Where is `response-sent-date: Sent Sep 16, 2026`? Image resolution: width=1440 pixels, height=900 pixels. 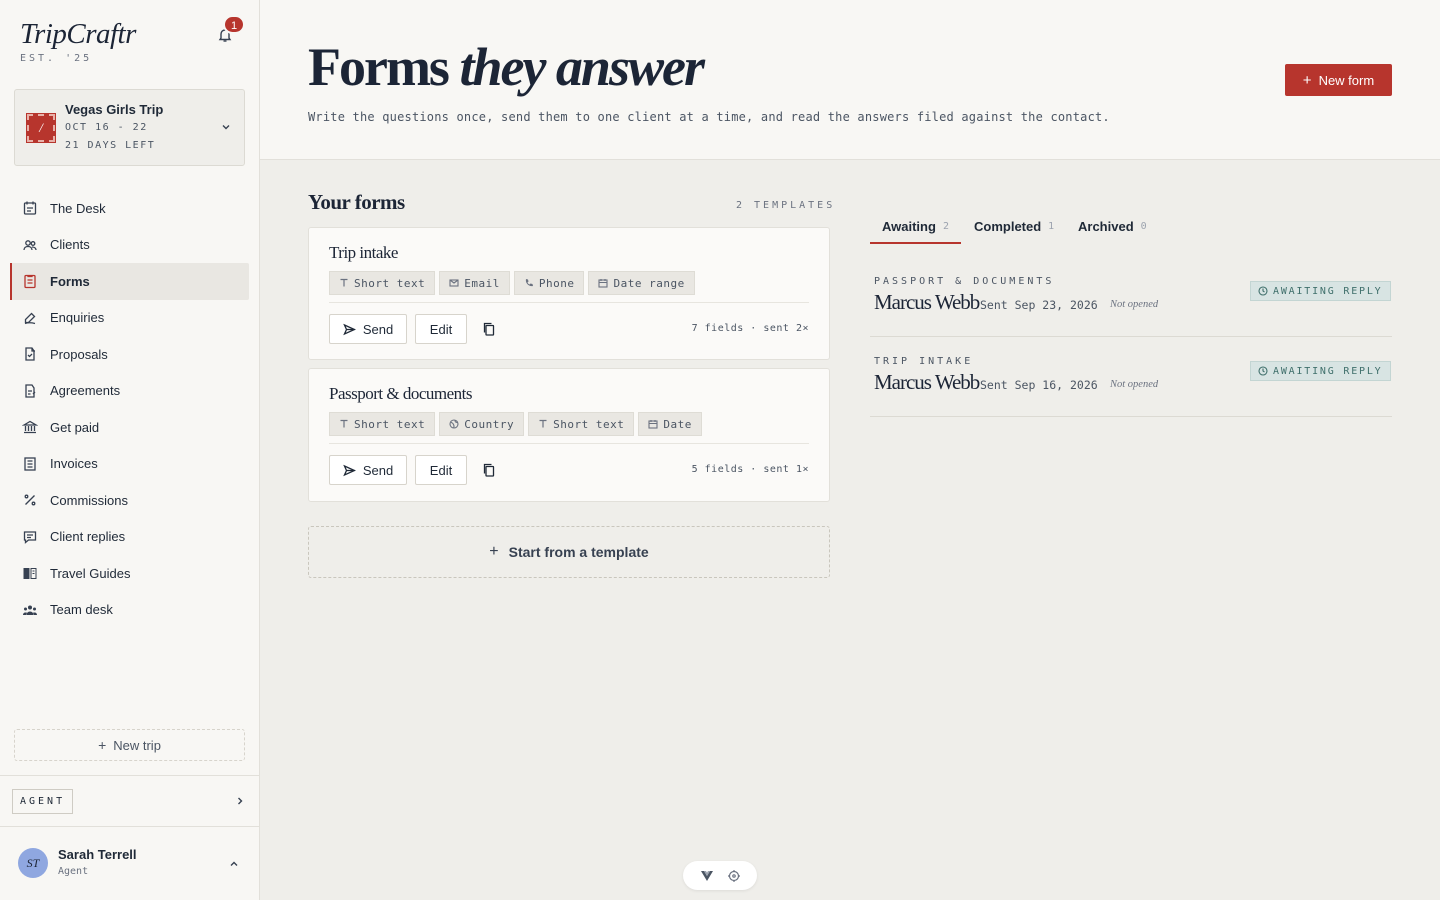 response-sent-date: Sent Sep 16, 2026 is located at coordinates (1039, 385).